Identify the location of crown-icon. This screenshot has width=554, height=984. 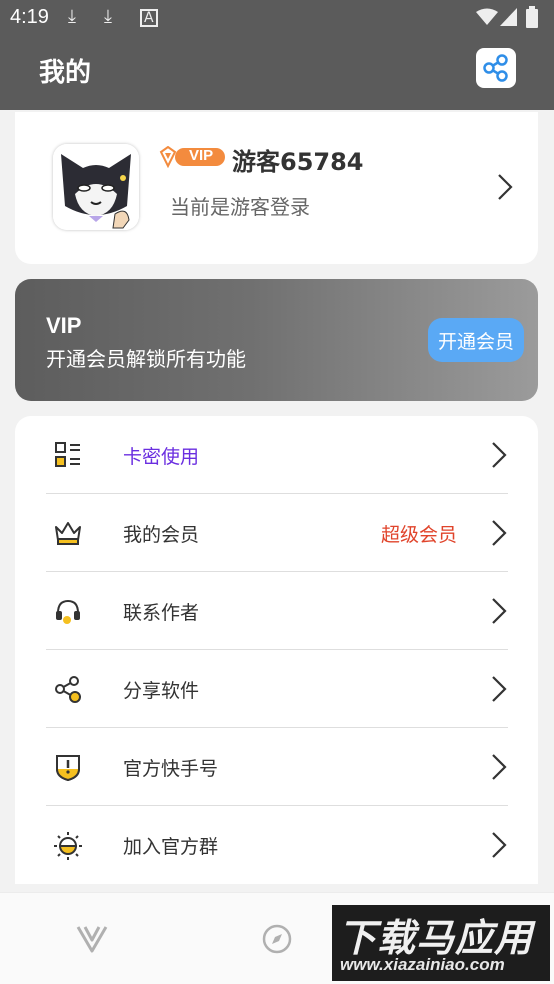
(68, 533).